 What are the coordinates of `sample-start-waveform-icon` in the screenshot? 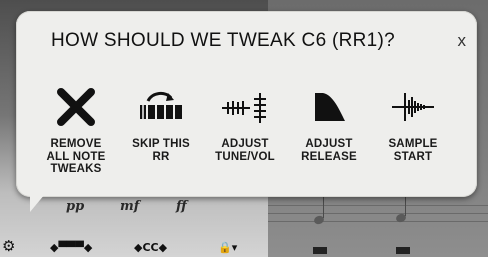 It's located at (413, 107).